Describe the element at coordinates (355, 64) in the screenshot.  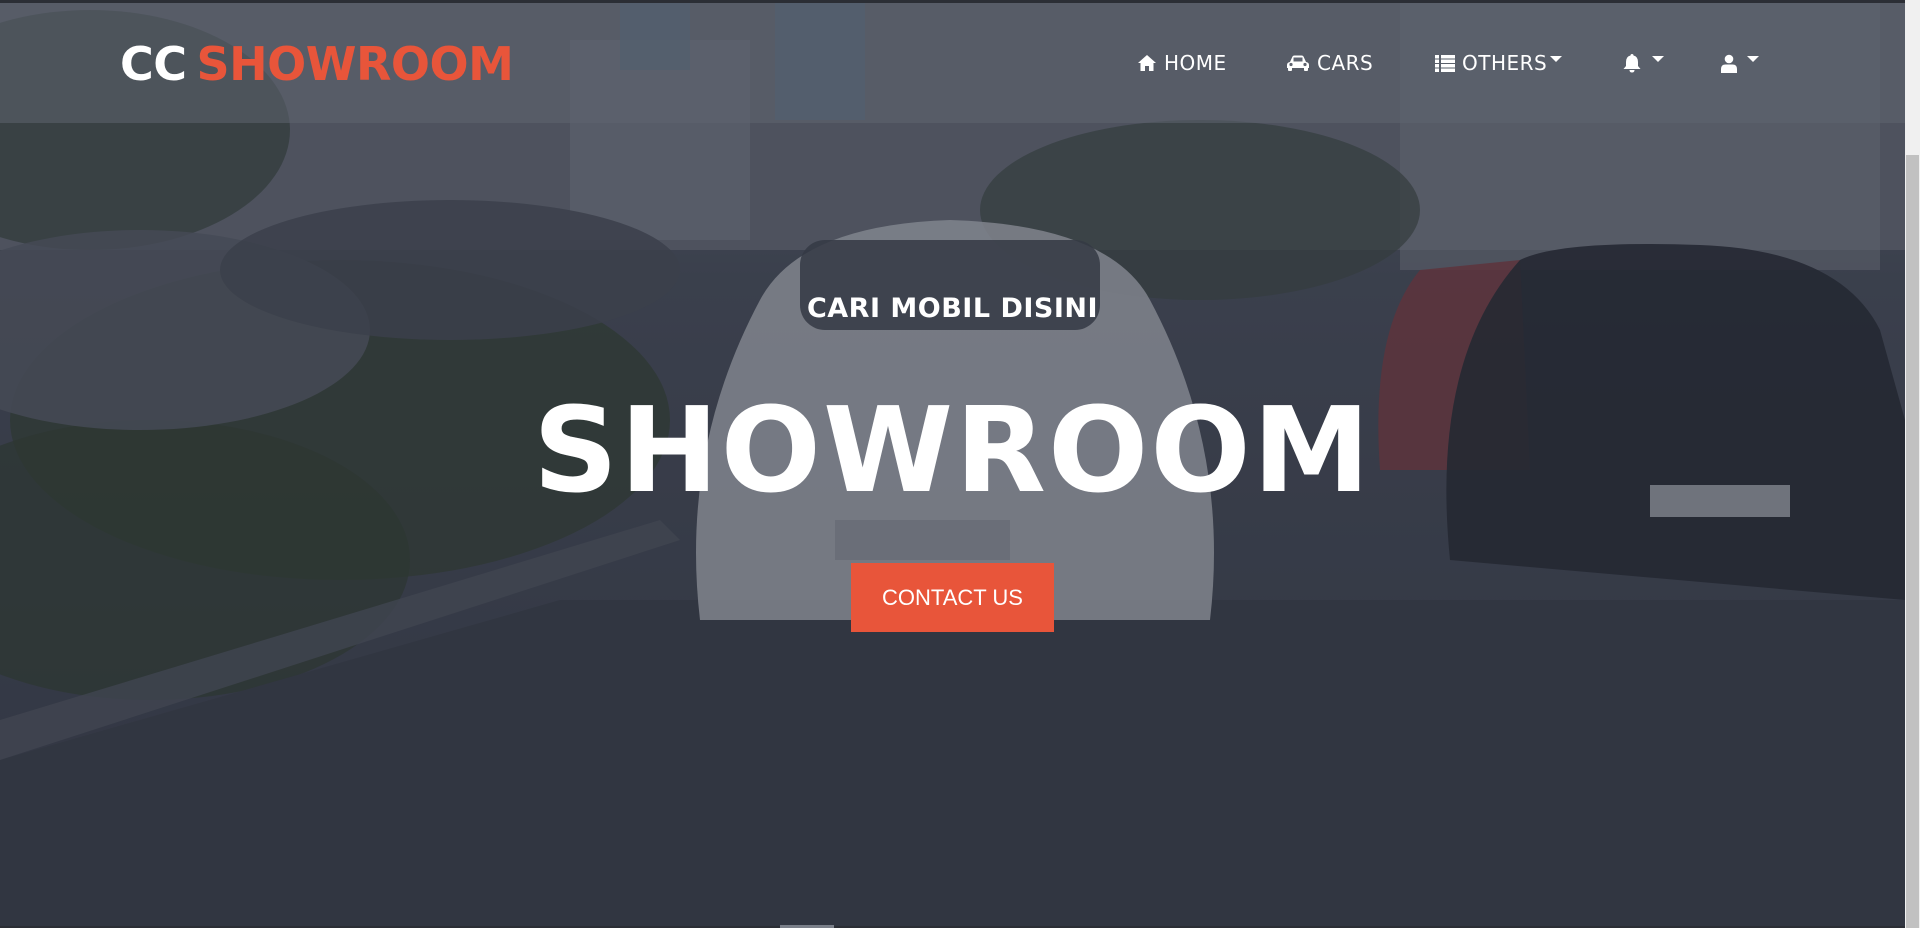
I see `brand-logo-part2: SHOWROOM` at that location.